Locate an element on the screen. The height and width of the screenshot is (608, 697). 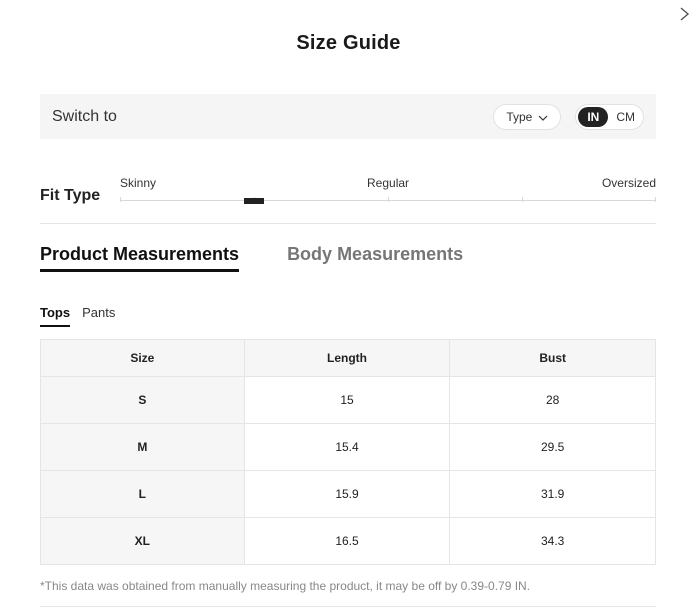
table-row: S 15 28 is located at coordinates (348, 400).